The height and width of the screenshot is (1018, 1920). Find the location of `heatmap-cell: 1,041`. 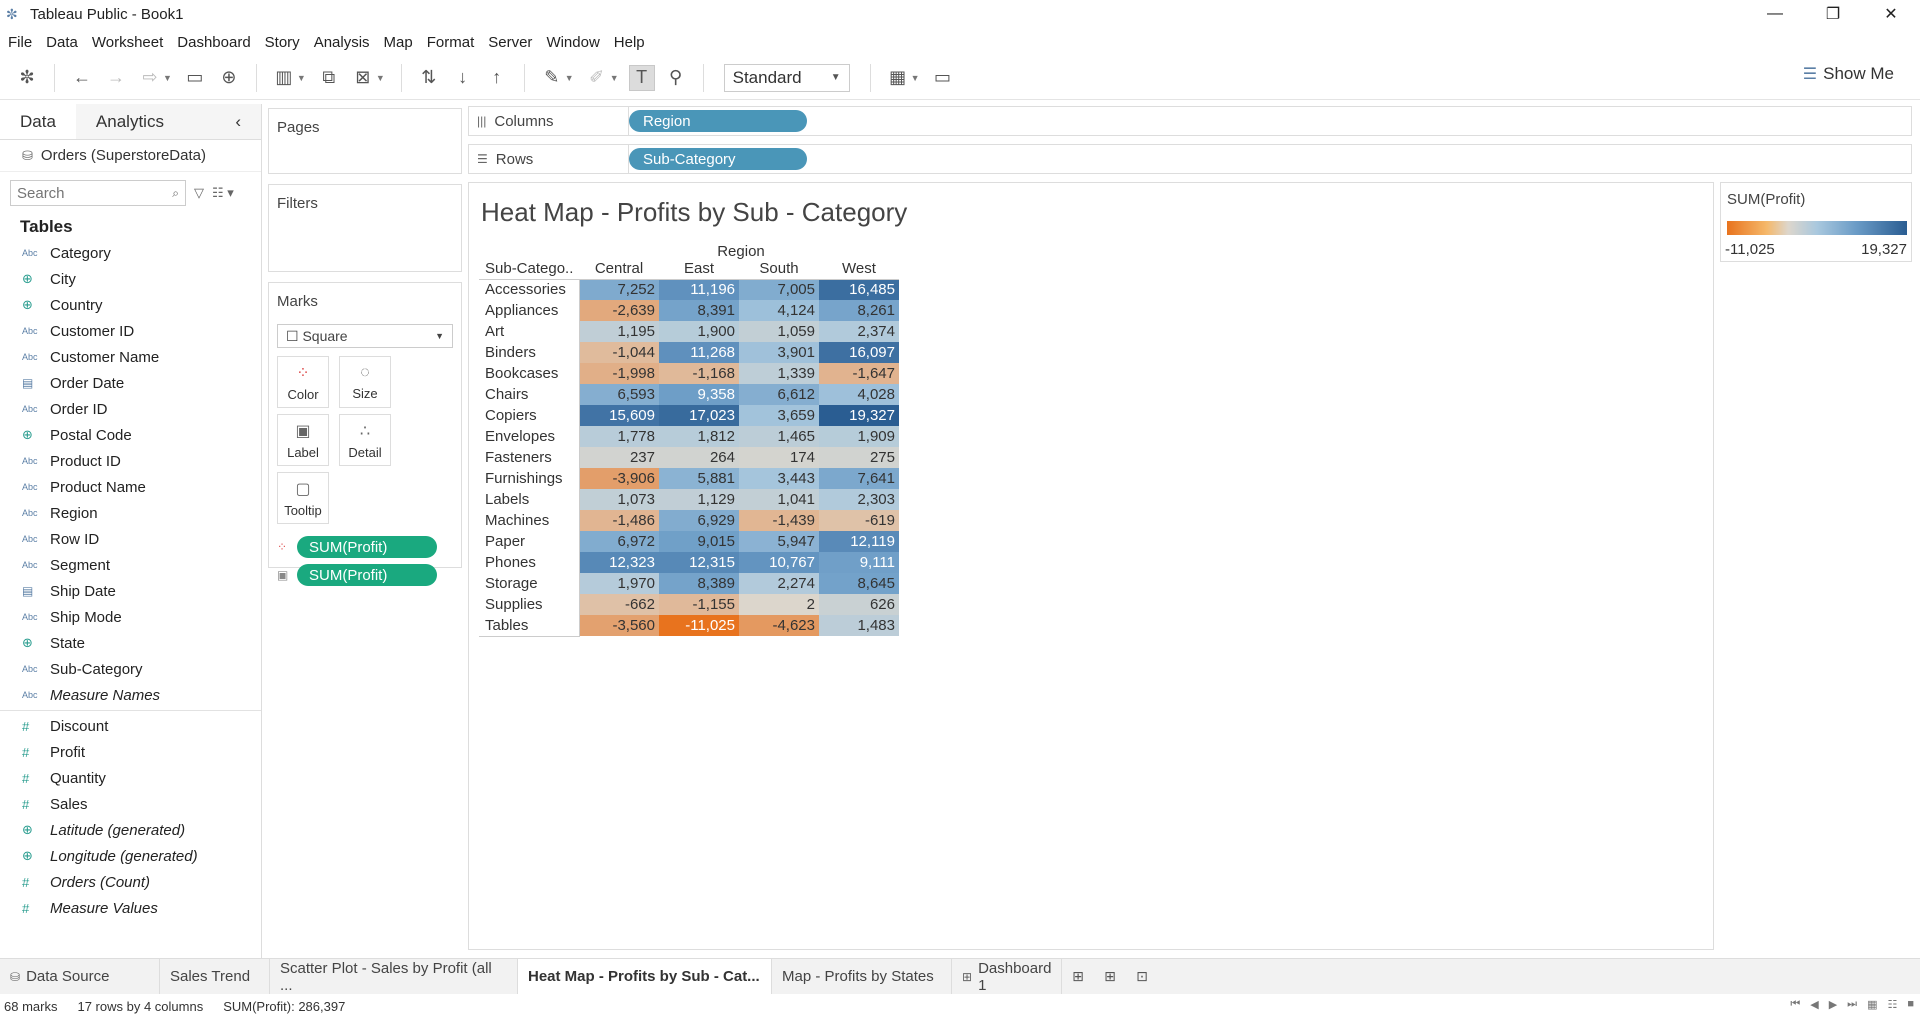

heatmap-cell: 1,041 is located at coordinates (779, 499).